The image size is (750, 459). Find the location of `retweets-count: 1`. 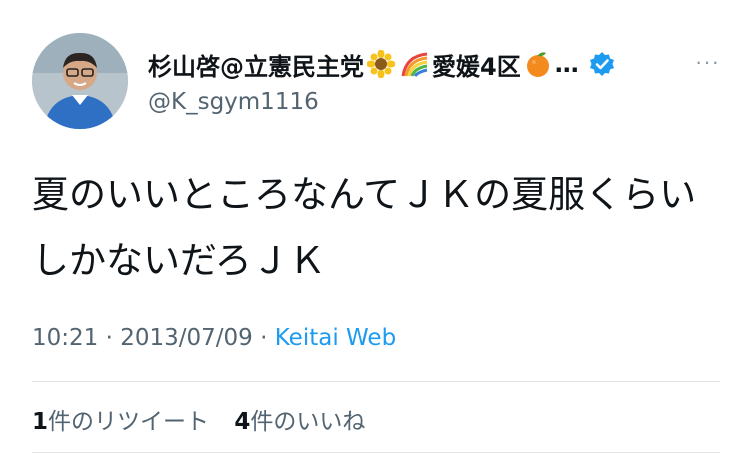

retweets-count: 1 is located at coordinates (40, 422).